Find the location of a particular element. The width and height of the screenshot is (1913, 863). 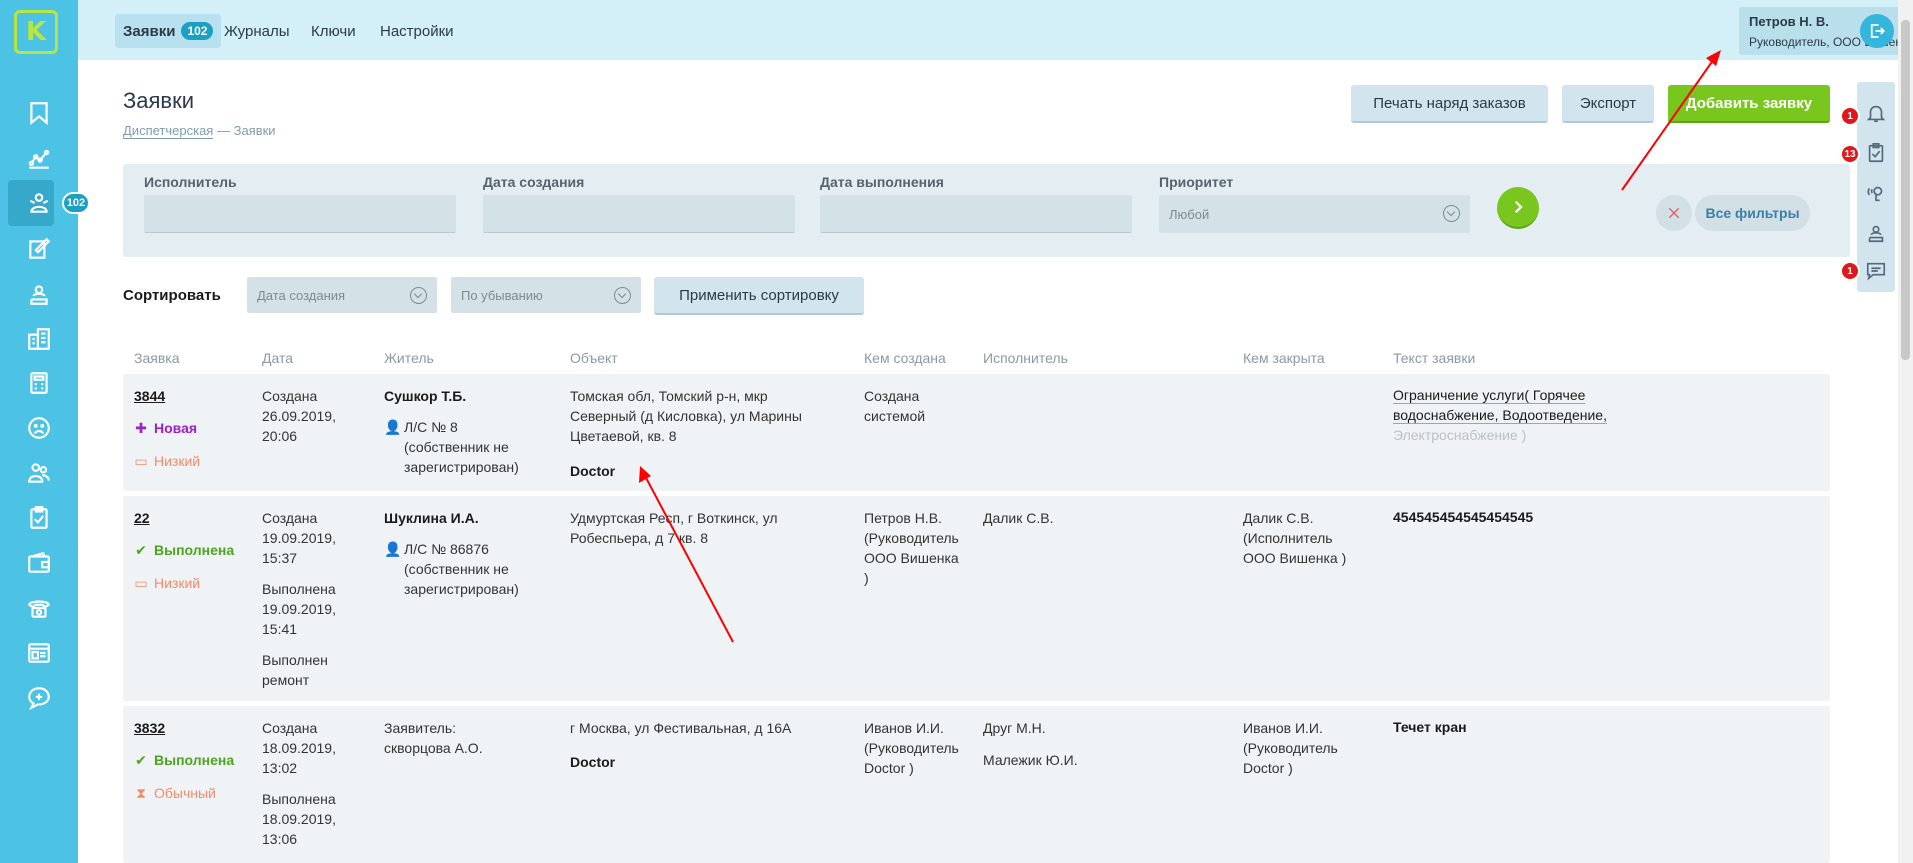

apply-filters-button is located at coordinates (1518, 208).